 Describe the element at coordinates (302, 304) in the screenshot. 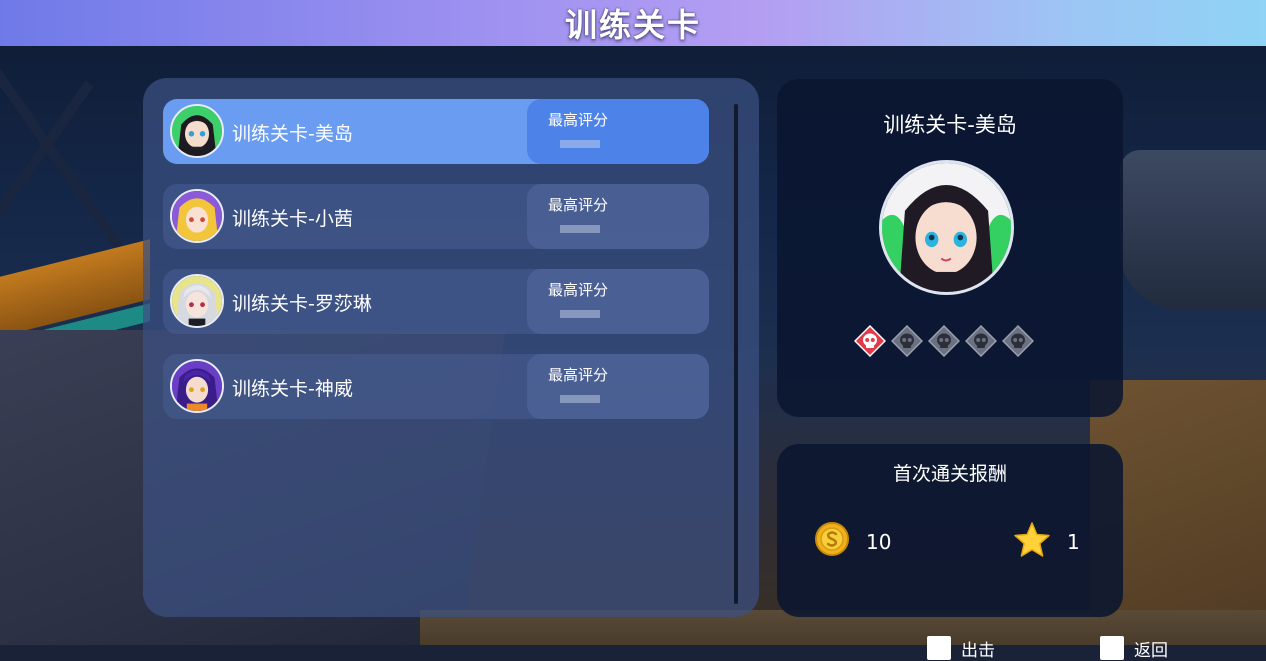

I see `level-name: 训练关卡-罗莎琳` at that location.